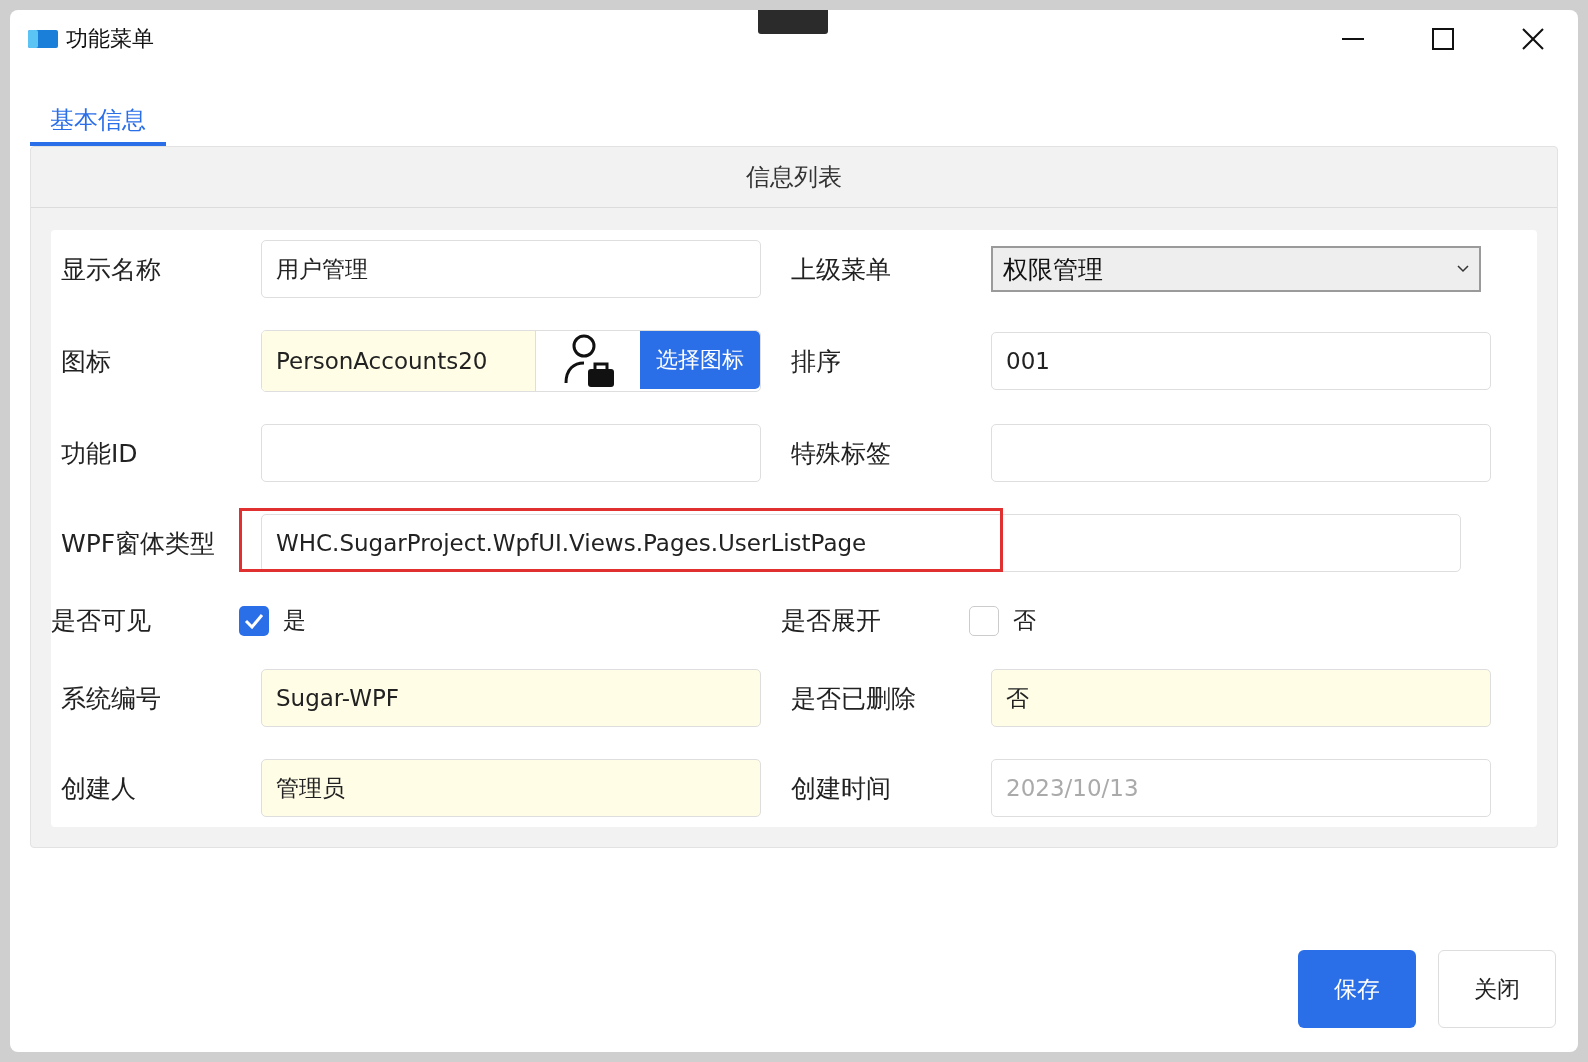 The image size is (1588, 1062). What do you see at coordinates (1241, 361) in the screenshot?
I see `text-field: 001` at bounding box center [1241, 361].